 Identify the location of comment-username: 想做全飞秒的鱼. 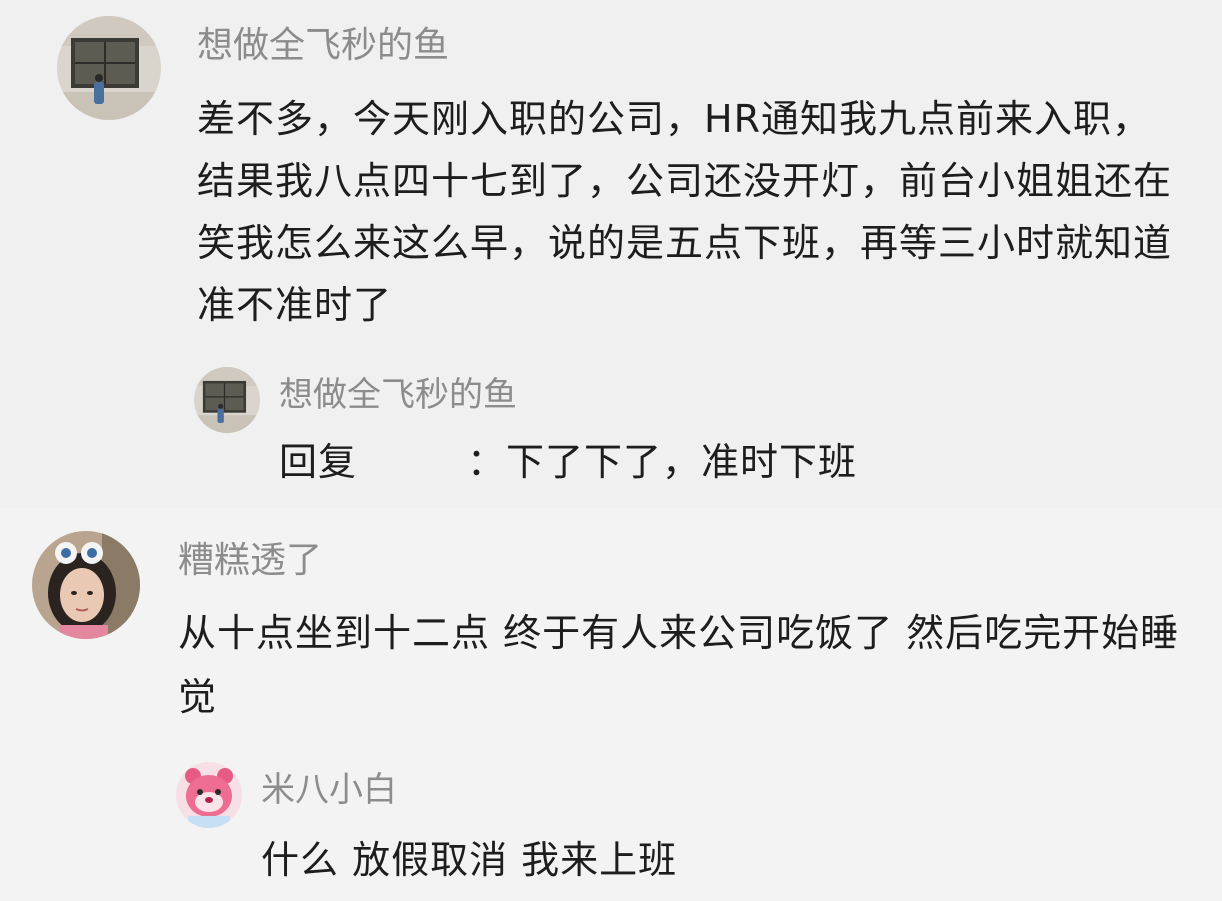
(323, 42).